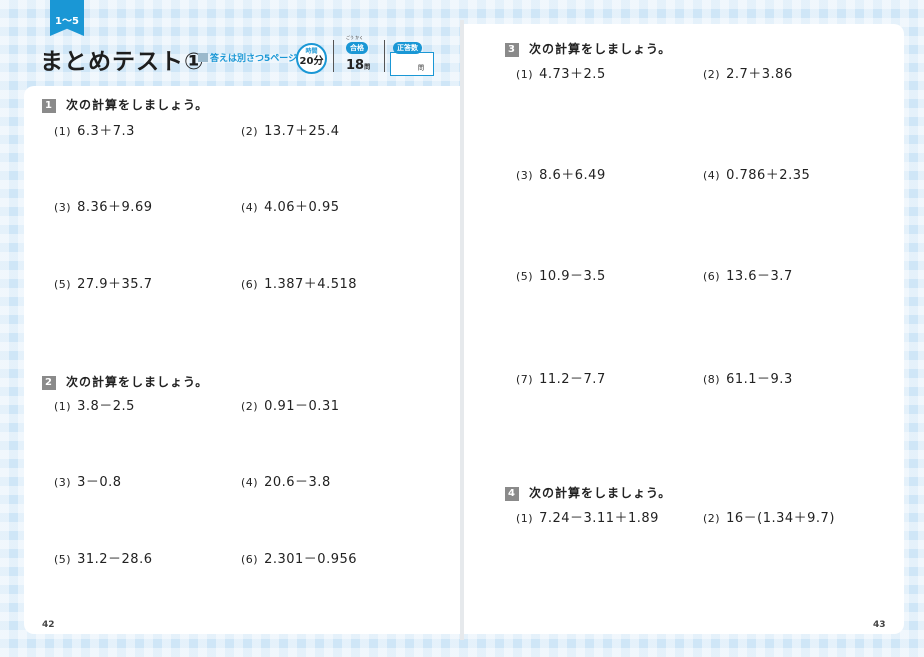 The width and height of the screenshot is (924, 657). Describe the element at coordinates (302, 207) in the screenshot. I see `problem-expression: 4.06＋0.95` at that location.